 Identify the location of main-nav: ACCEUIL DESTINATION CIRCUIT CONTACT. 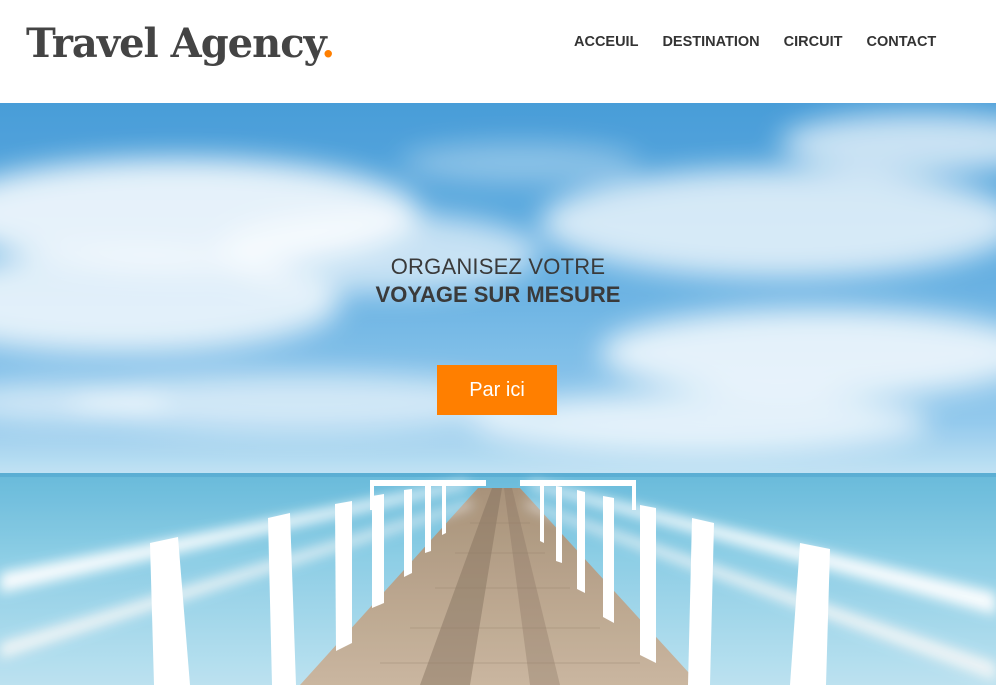
(755, 42).